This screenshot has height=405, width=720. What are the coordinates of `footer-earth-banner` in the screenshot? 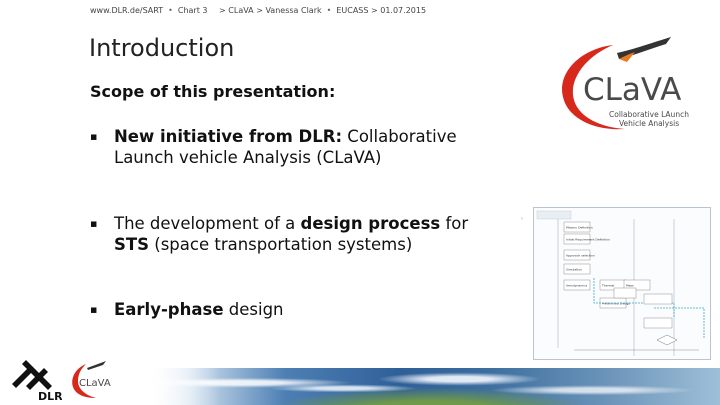 It's located at (430, 386).